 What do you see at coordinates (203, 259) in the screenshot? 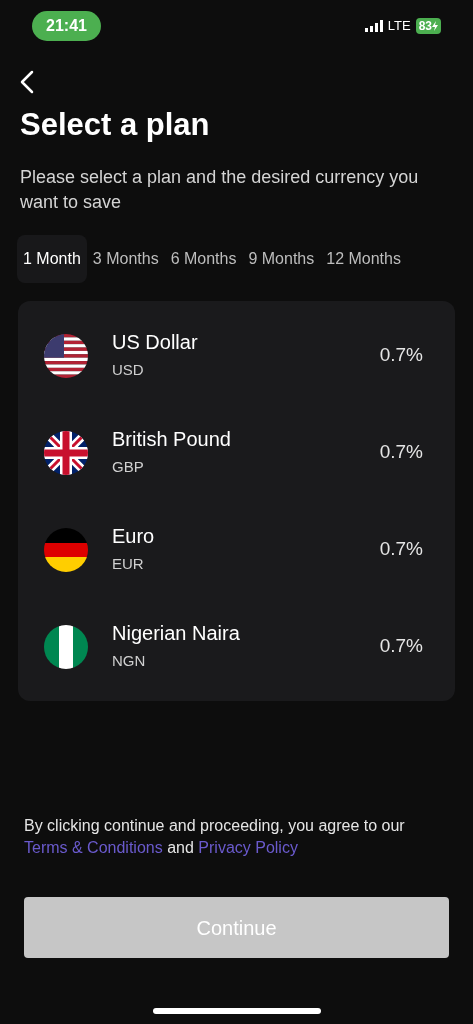
I see `period-tab: 6 Months` at bounding box center [203, 259].